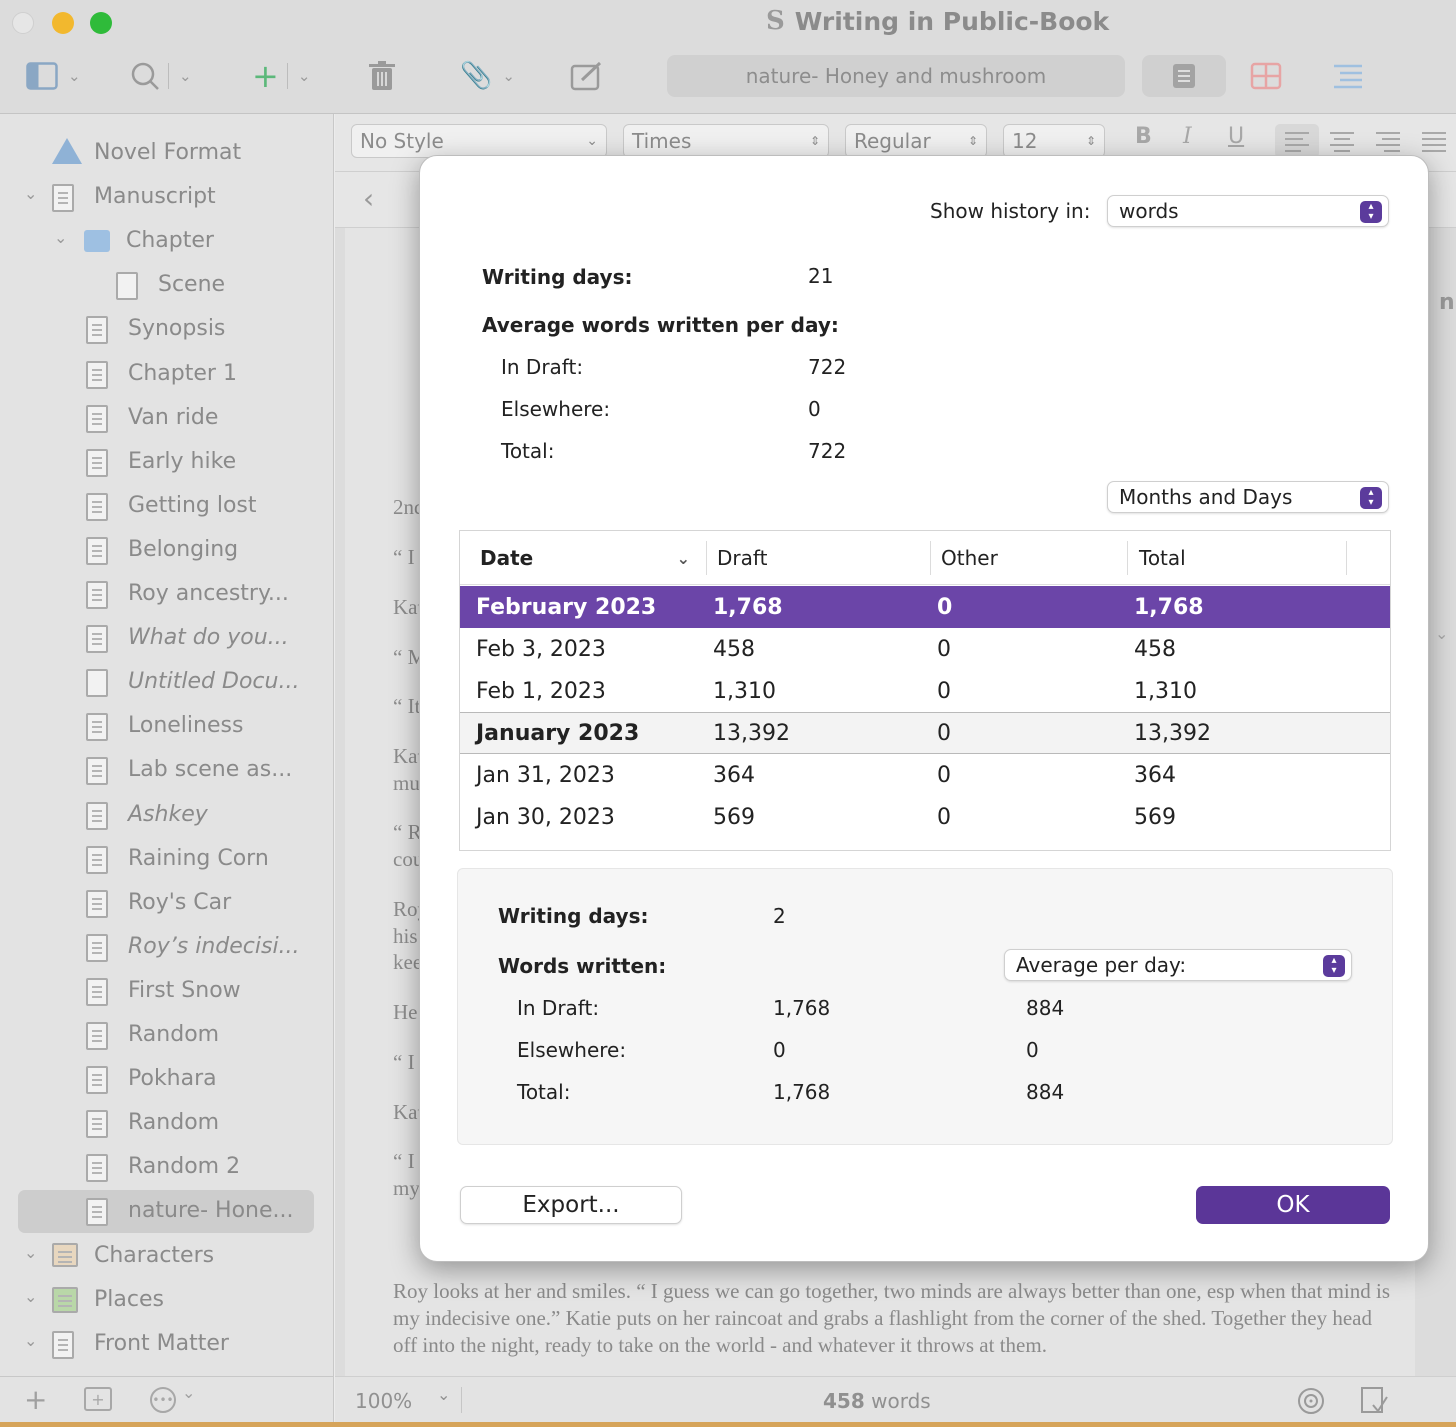  What do you see at coordinates (1143, 136) in the screenshot?
I see `bold-button: B` at bounding box center [1143, 136].